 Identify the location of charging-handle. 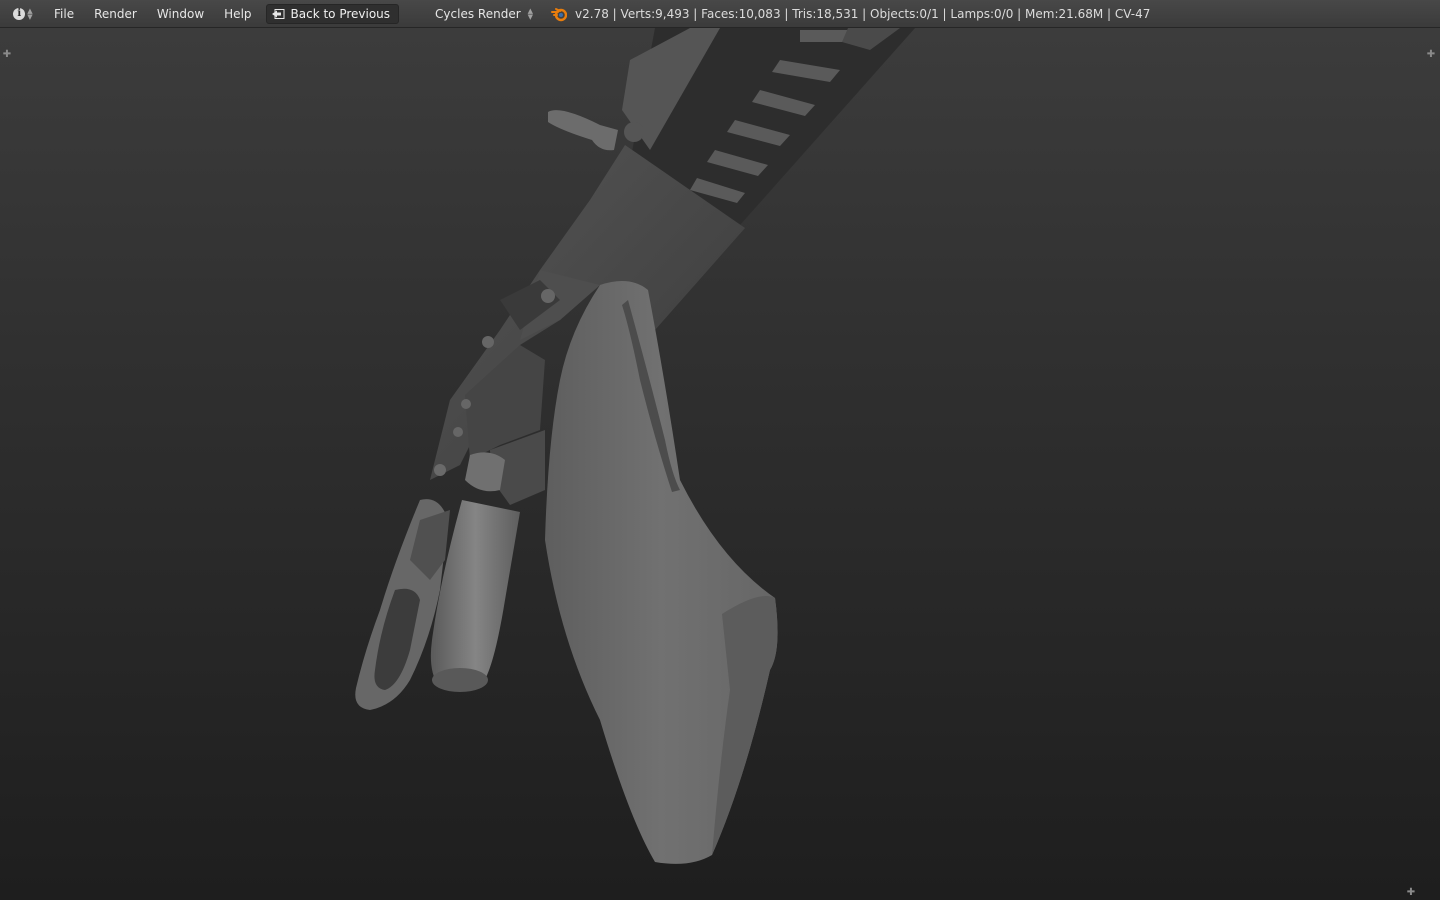
(583, 130).